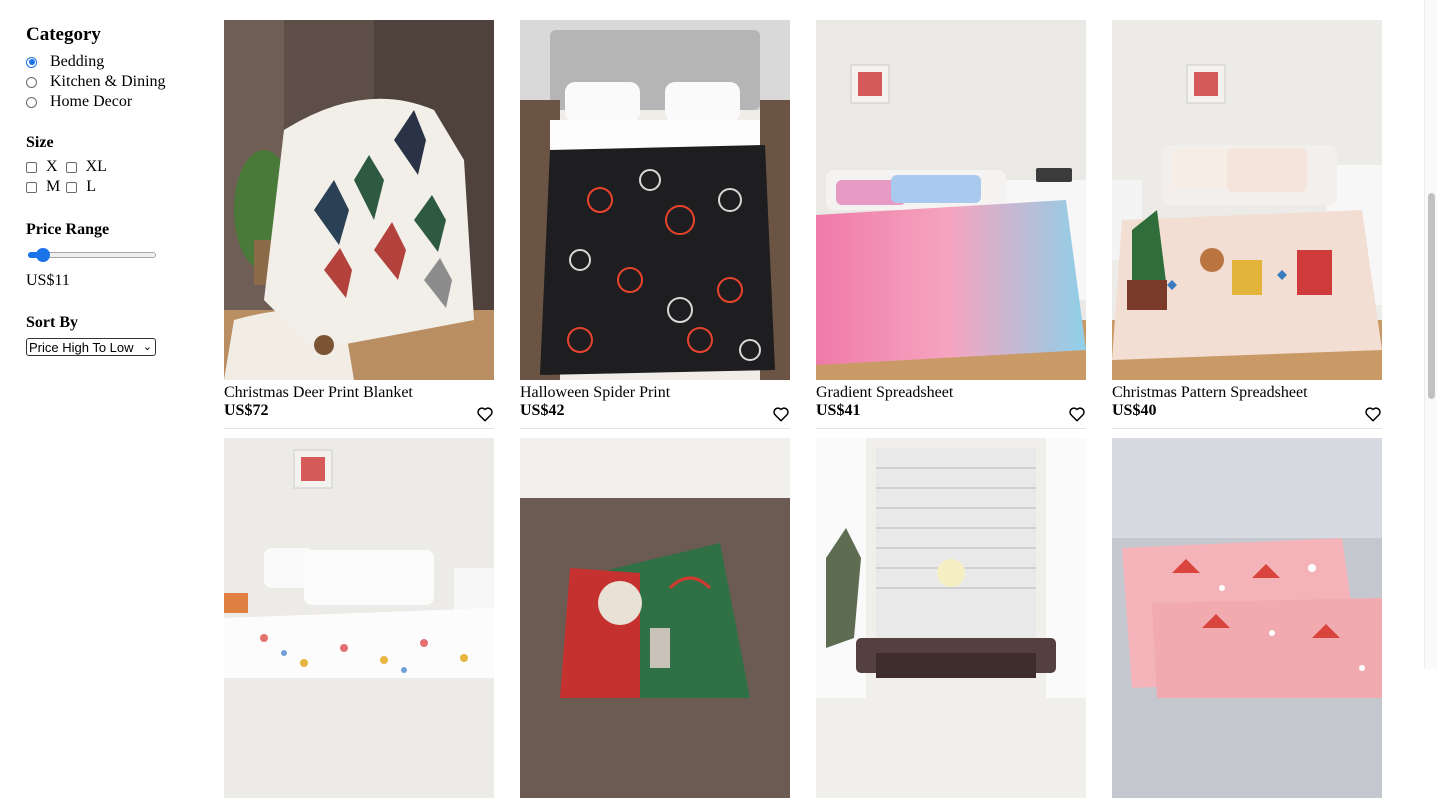 The image size is (1437, 798). Describe the element at coordinates (655, 404) in the screenshot. I see `product-info: Halloween Spider Print US$42` at that location.